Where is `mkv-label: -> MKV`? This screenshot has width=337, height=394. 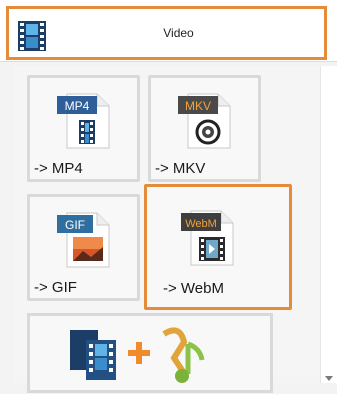
mkv-label: -> MKV is located at coordinates (180, 168).